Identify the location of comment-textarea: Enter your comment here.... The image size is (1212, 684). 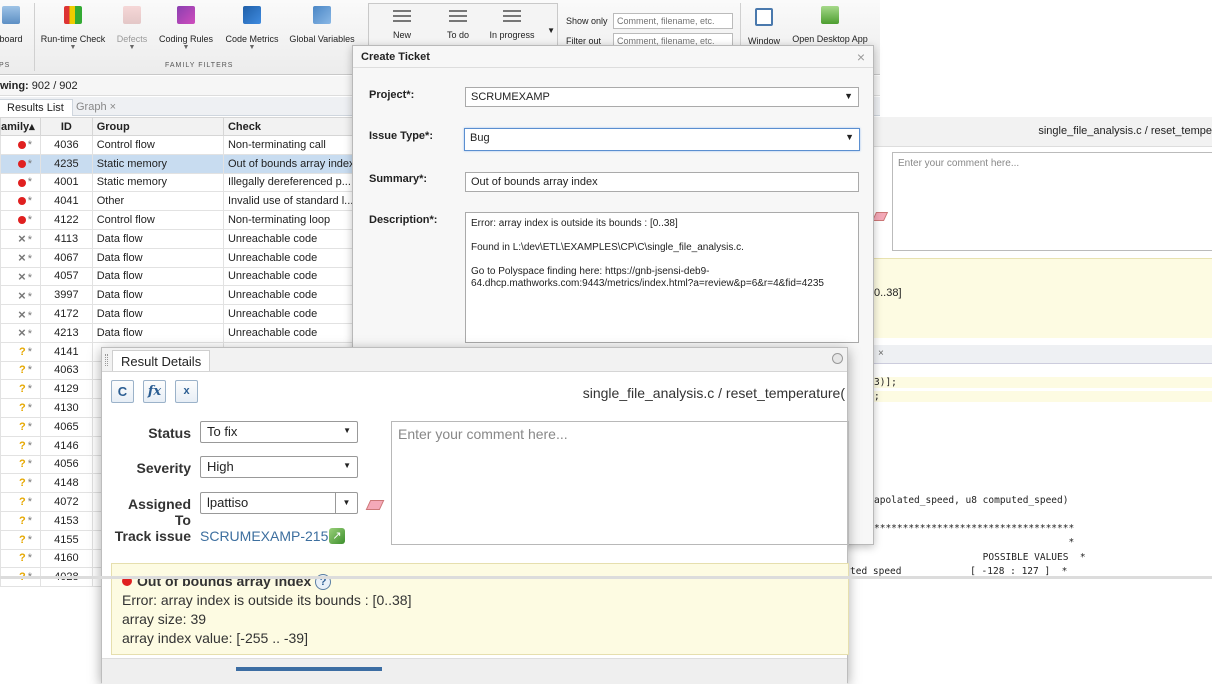
(620, 483).